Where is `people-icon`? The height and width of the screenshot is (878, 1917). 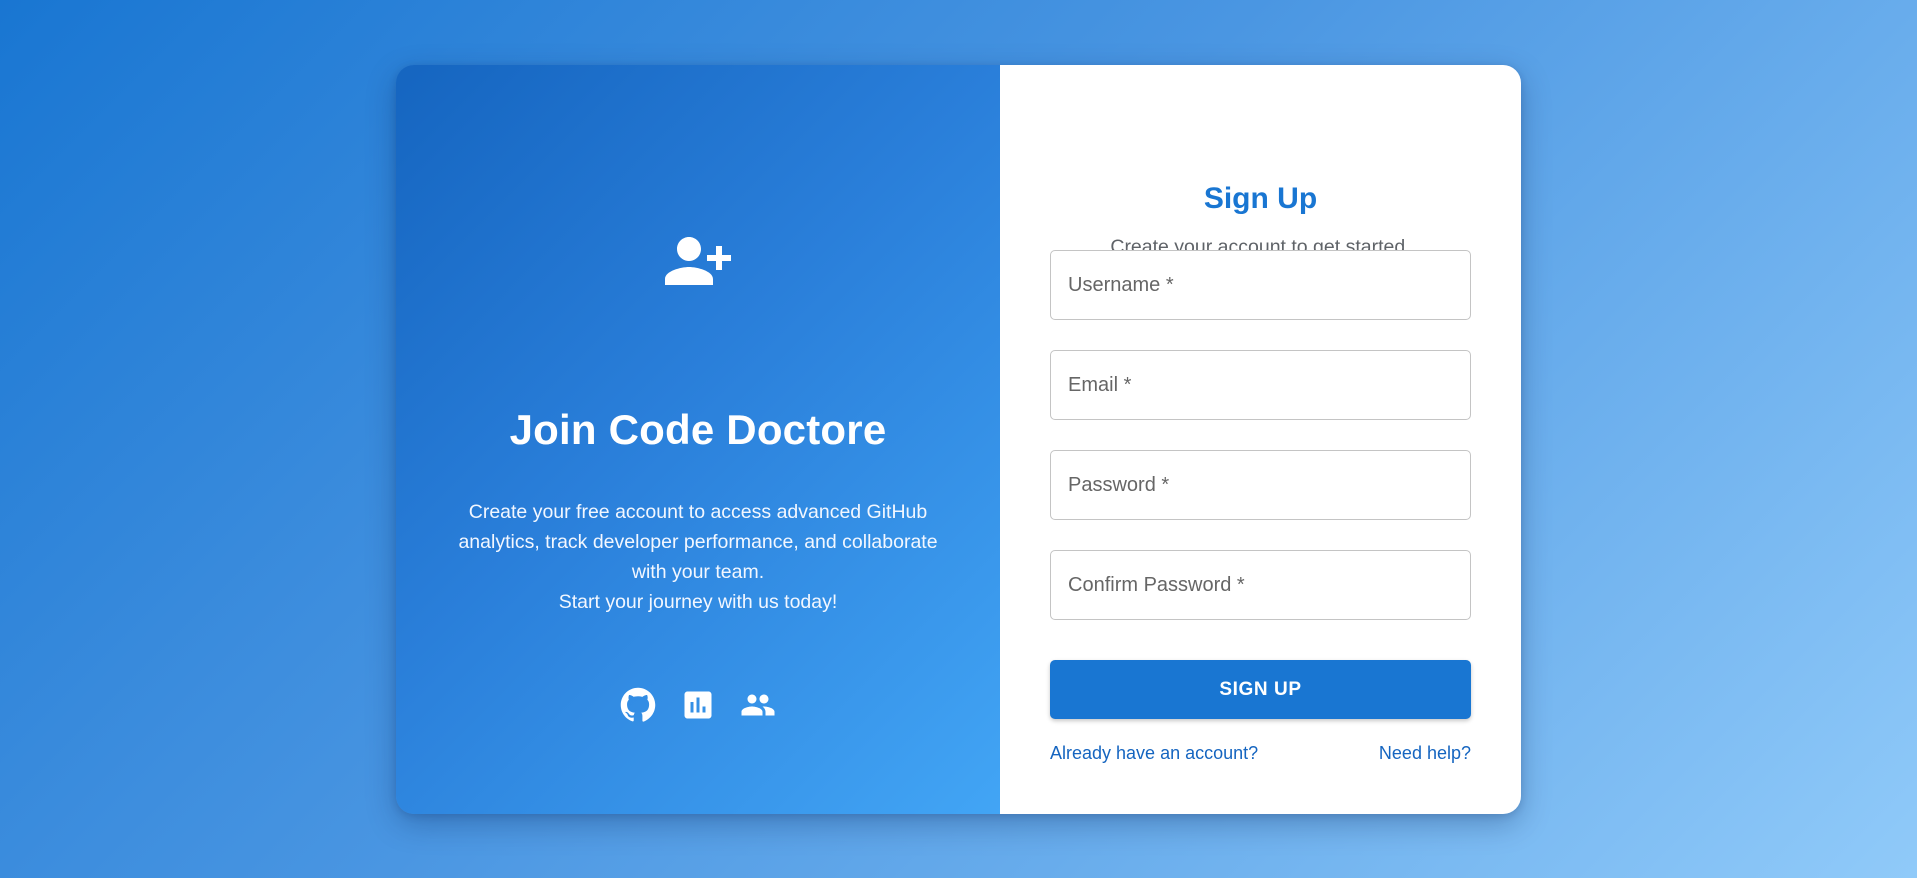
people-icon is located at coordinates (758, 705).